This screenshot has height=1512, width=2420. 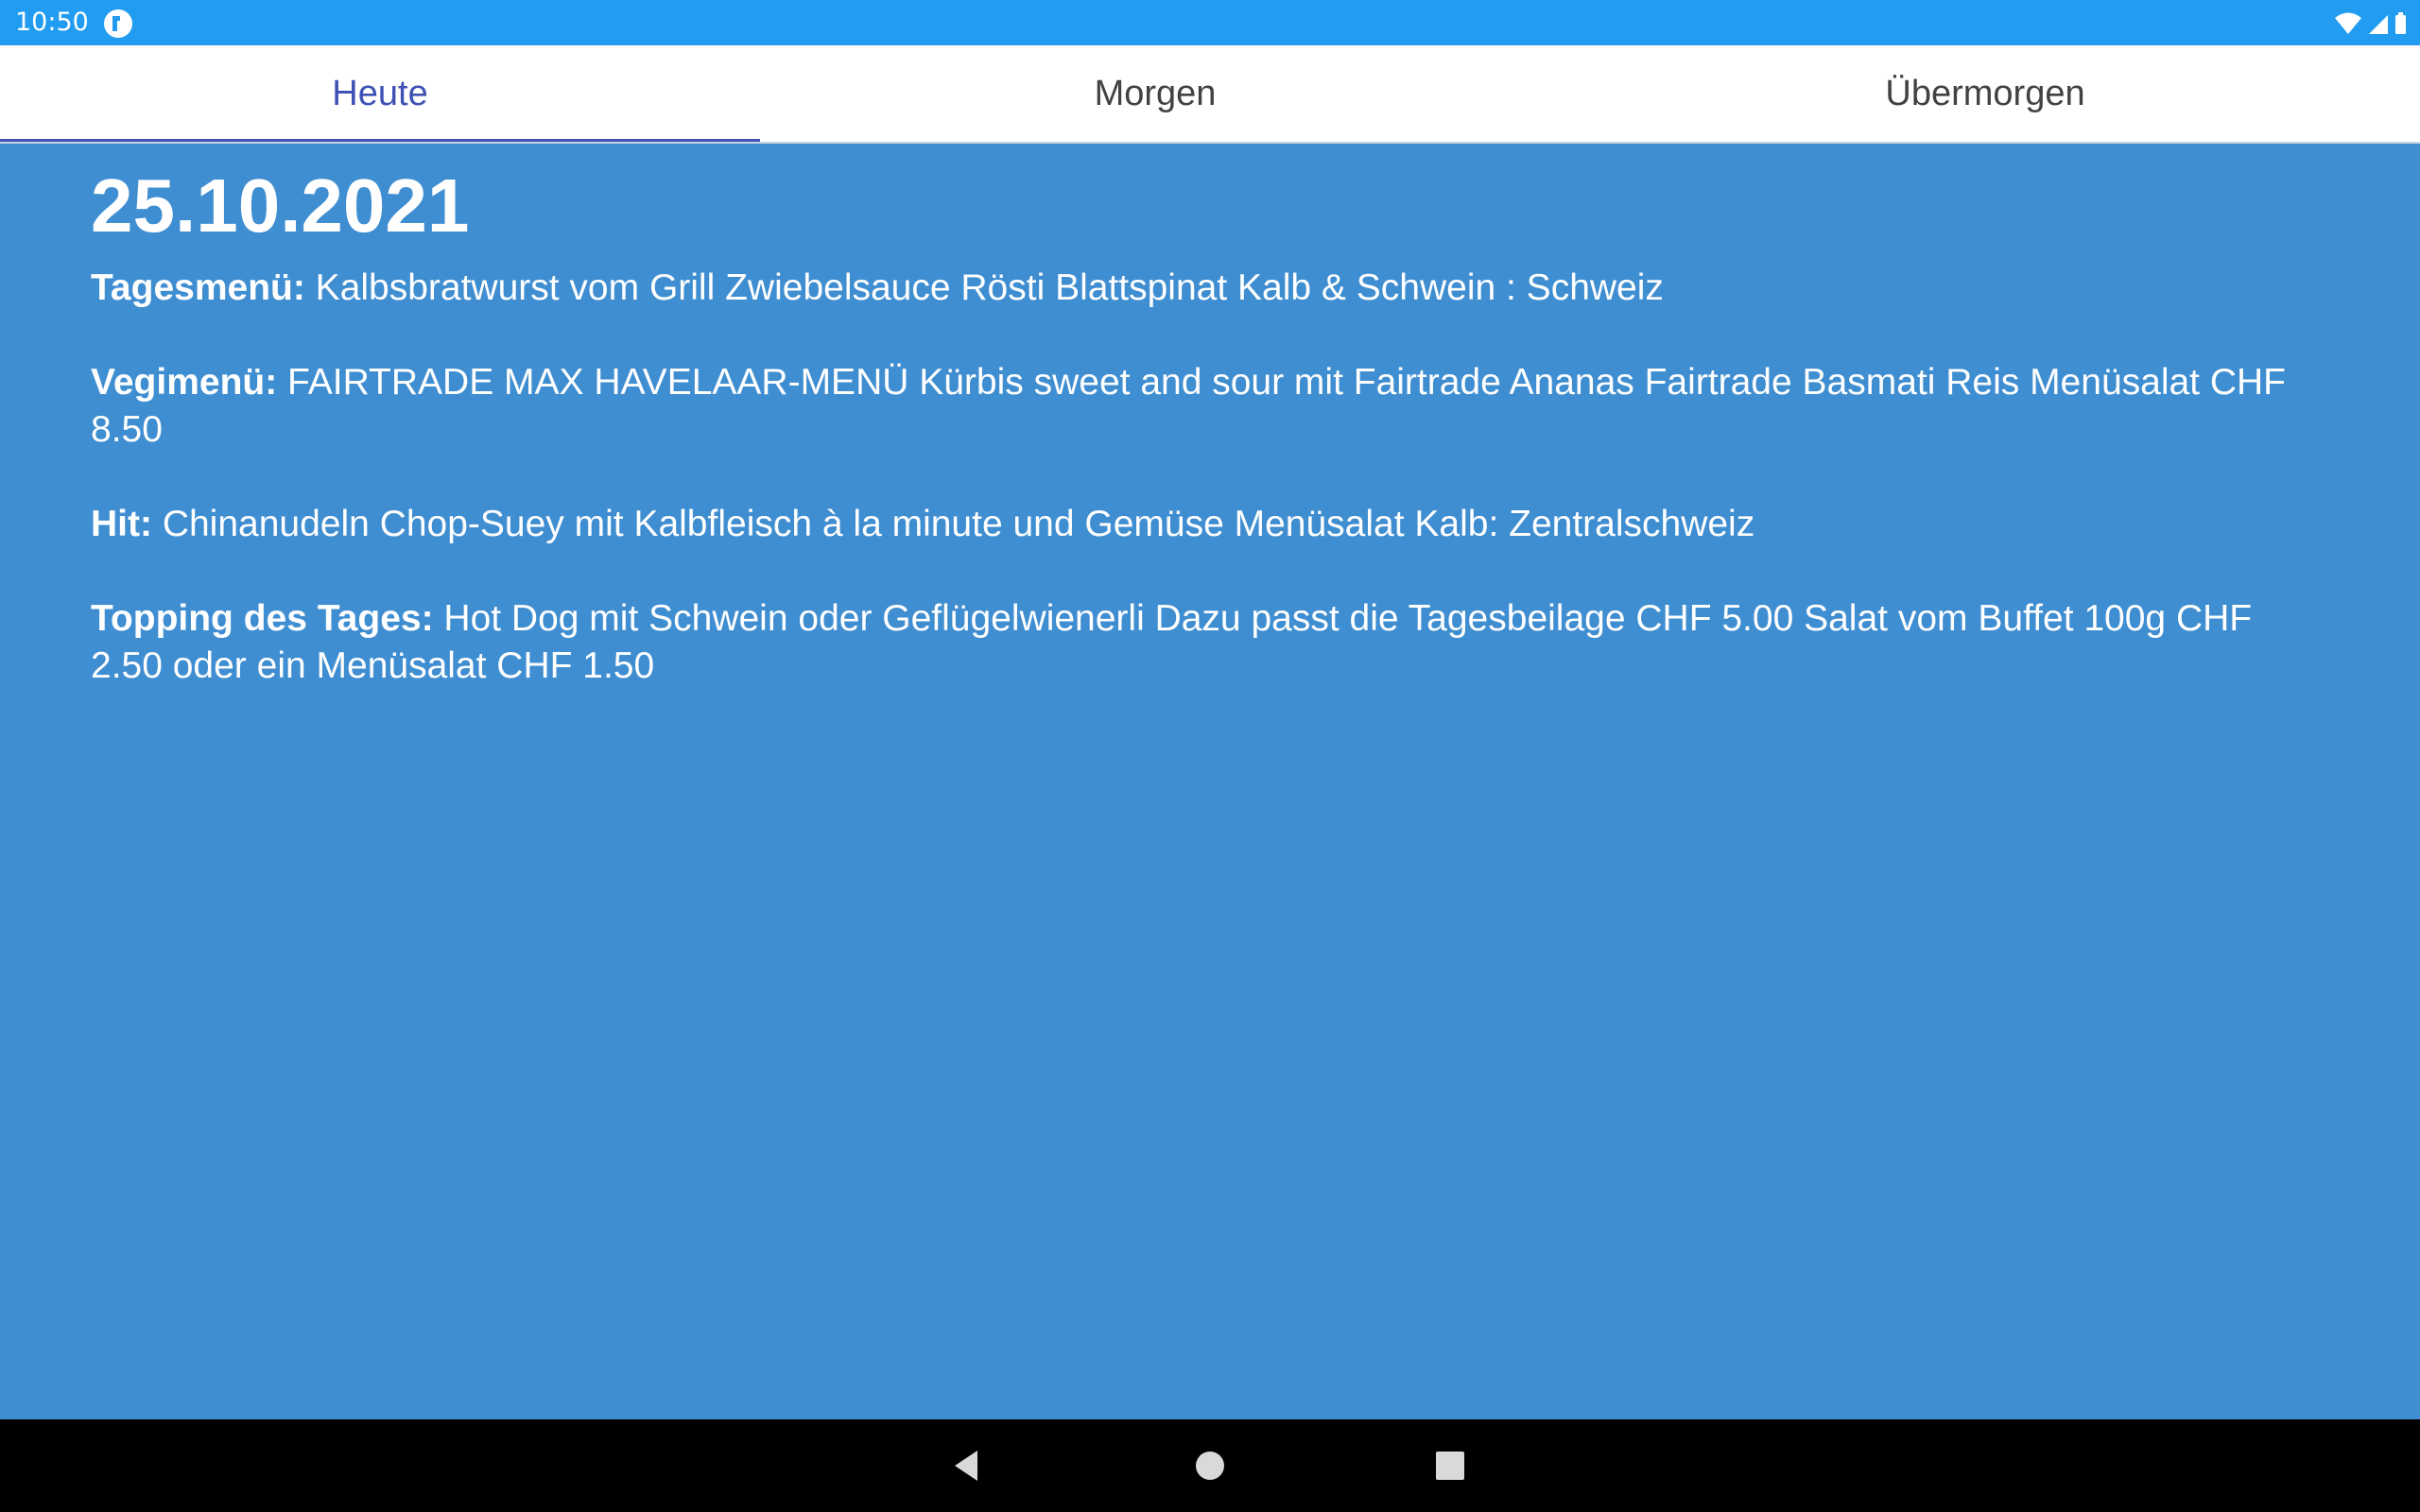 I want to click on status-time: 10:50, so click(x=52, y=22).